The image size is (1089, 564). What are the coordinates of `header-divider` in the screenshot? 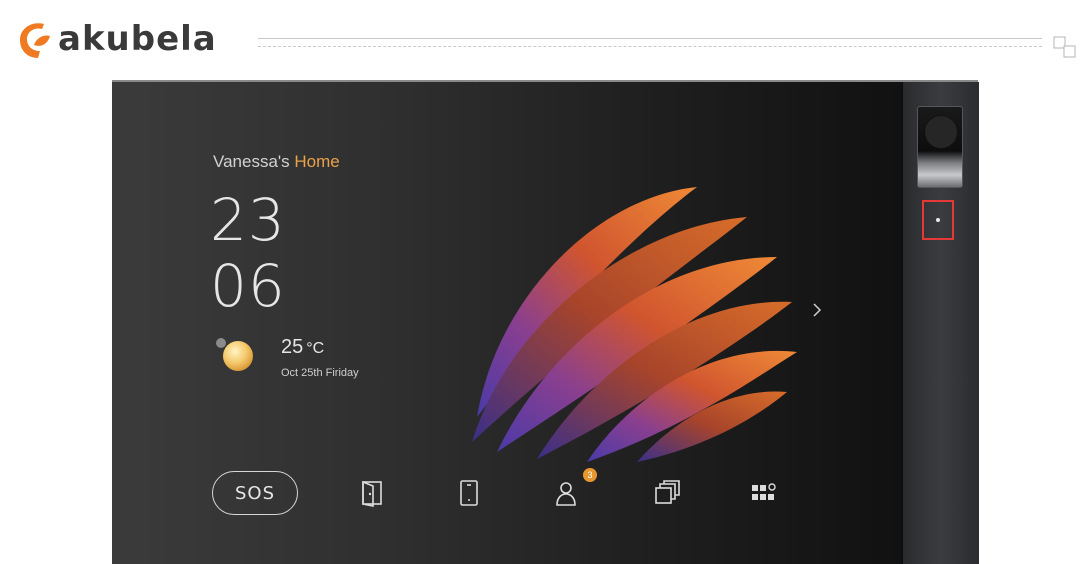 It's located at (650, 38).